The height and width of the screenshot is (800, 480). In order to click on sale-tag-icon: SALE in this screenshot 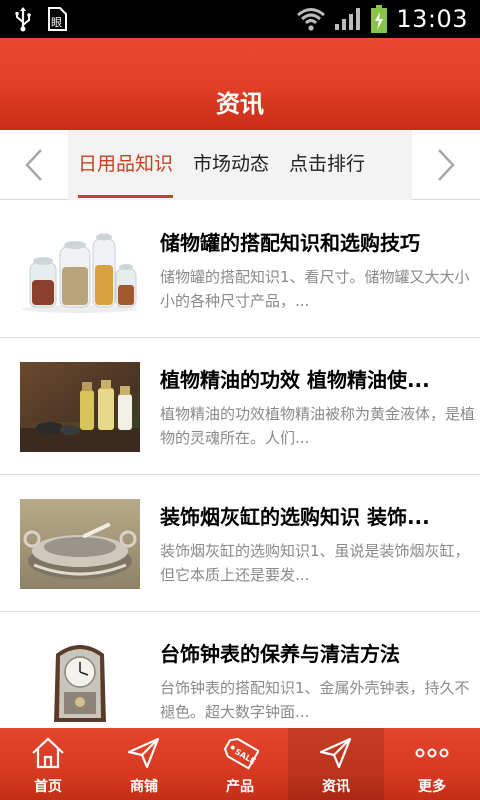, I will do `click(241, 753)`.